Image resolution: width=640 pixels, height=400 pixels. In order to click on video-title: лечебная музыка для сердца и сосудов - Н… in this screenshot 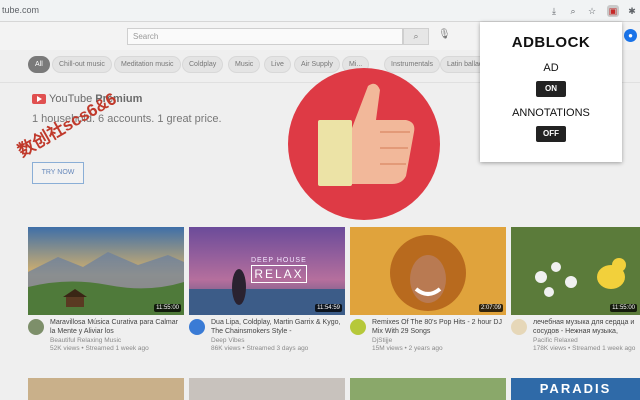, I will do `click(586, 327)`.